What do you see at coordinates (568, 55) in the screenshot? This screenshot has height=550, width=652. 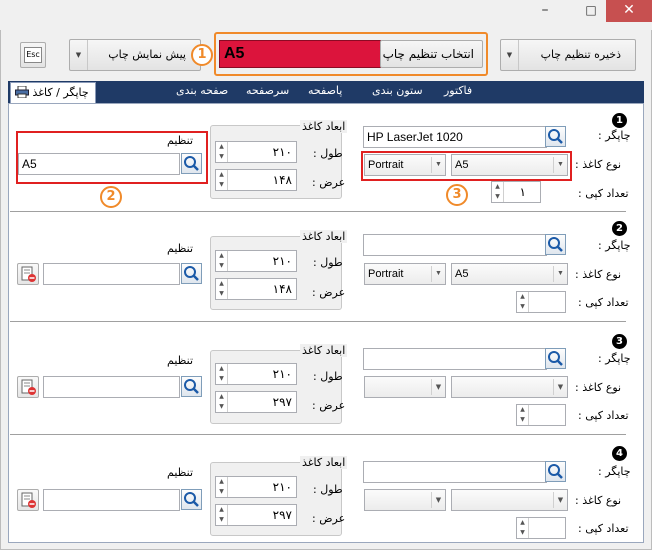 I see `save-setting-button: ▼ ذخیره تنظیم چاپ` at bounding box center [568, 55].